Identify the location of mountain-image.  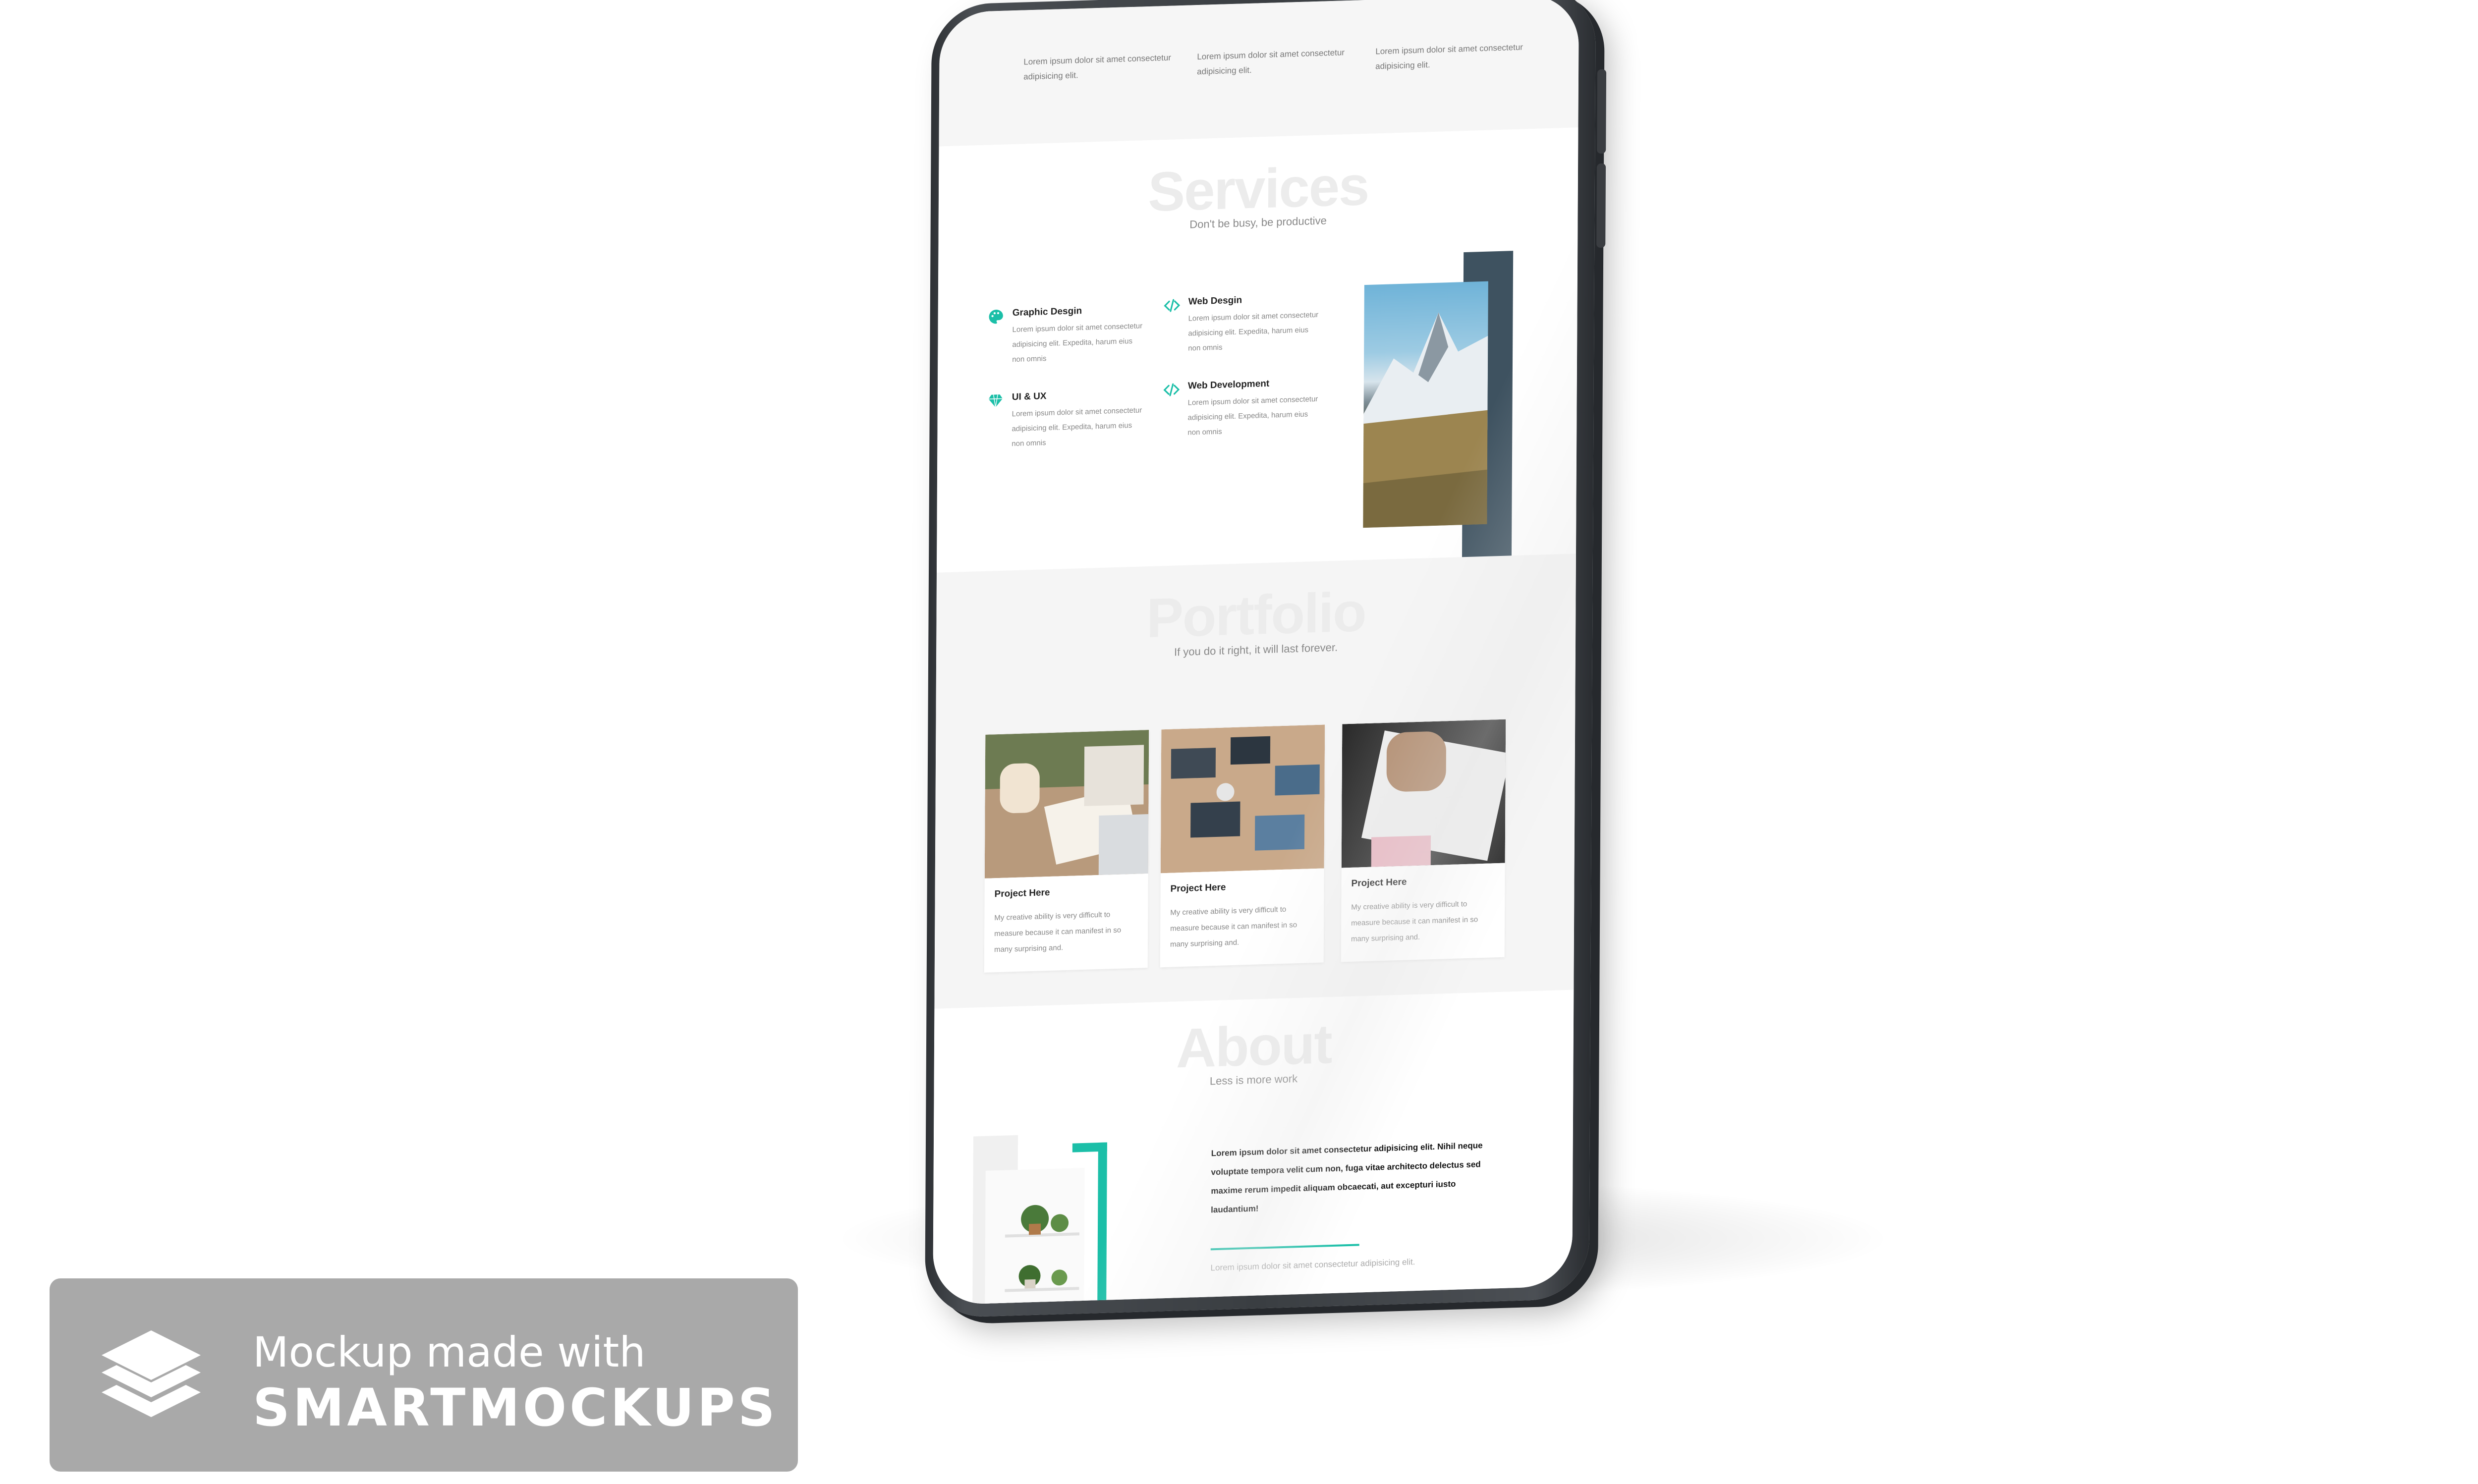
(1425, 404).